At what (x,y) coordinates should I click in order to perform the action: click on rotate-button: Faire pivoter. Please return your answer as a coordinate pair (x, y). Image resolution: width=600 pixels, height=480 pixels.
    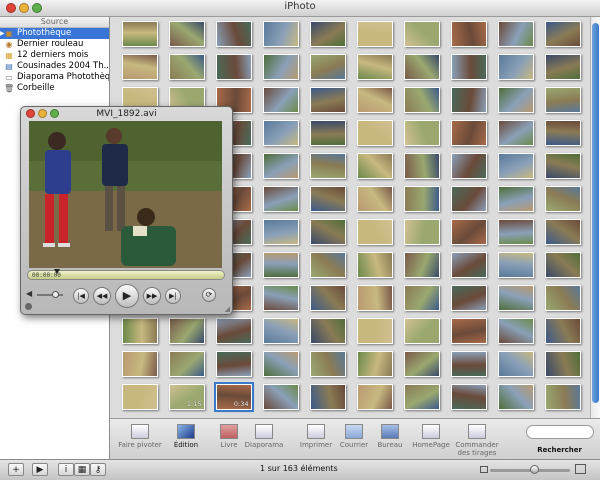
    Looking at the image, I should click on (140, 436).